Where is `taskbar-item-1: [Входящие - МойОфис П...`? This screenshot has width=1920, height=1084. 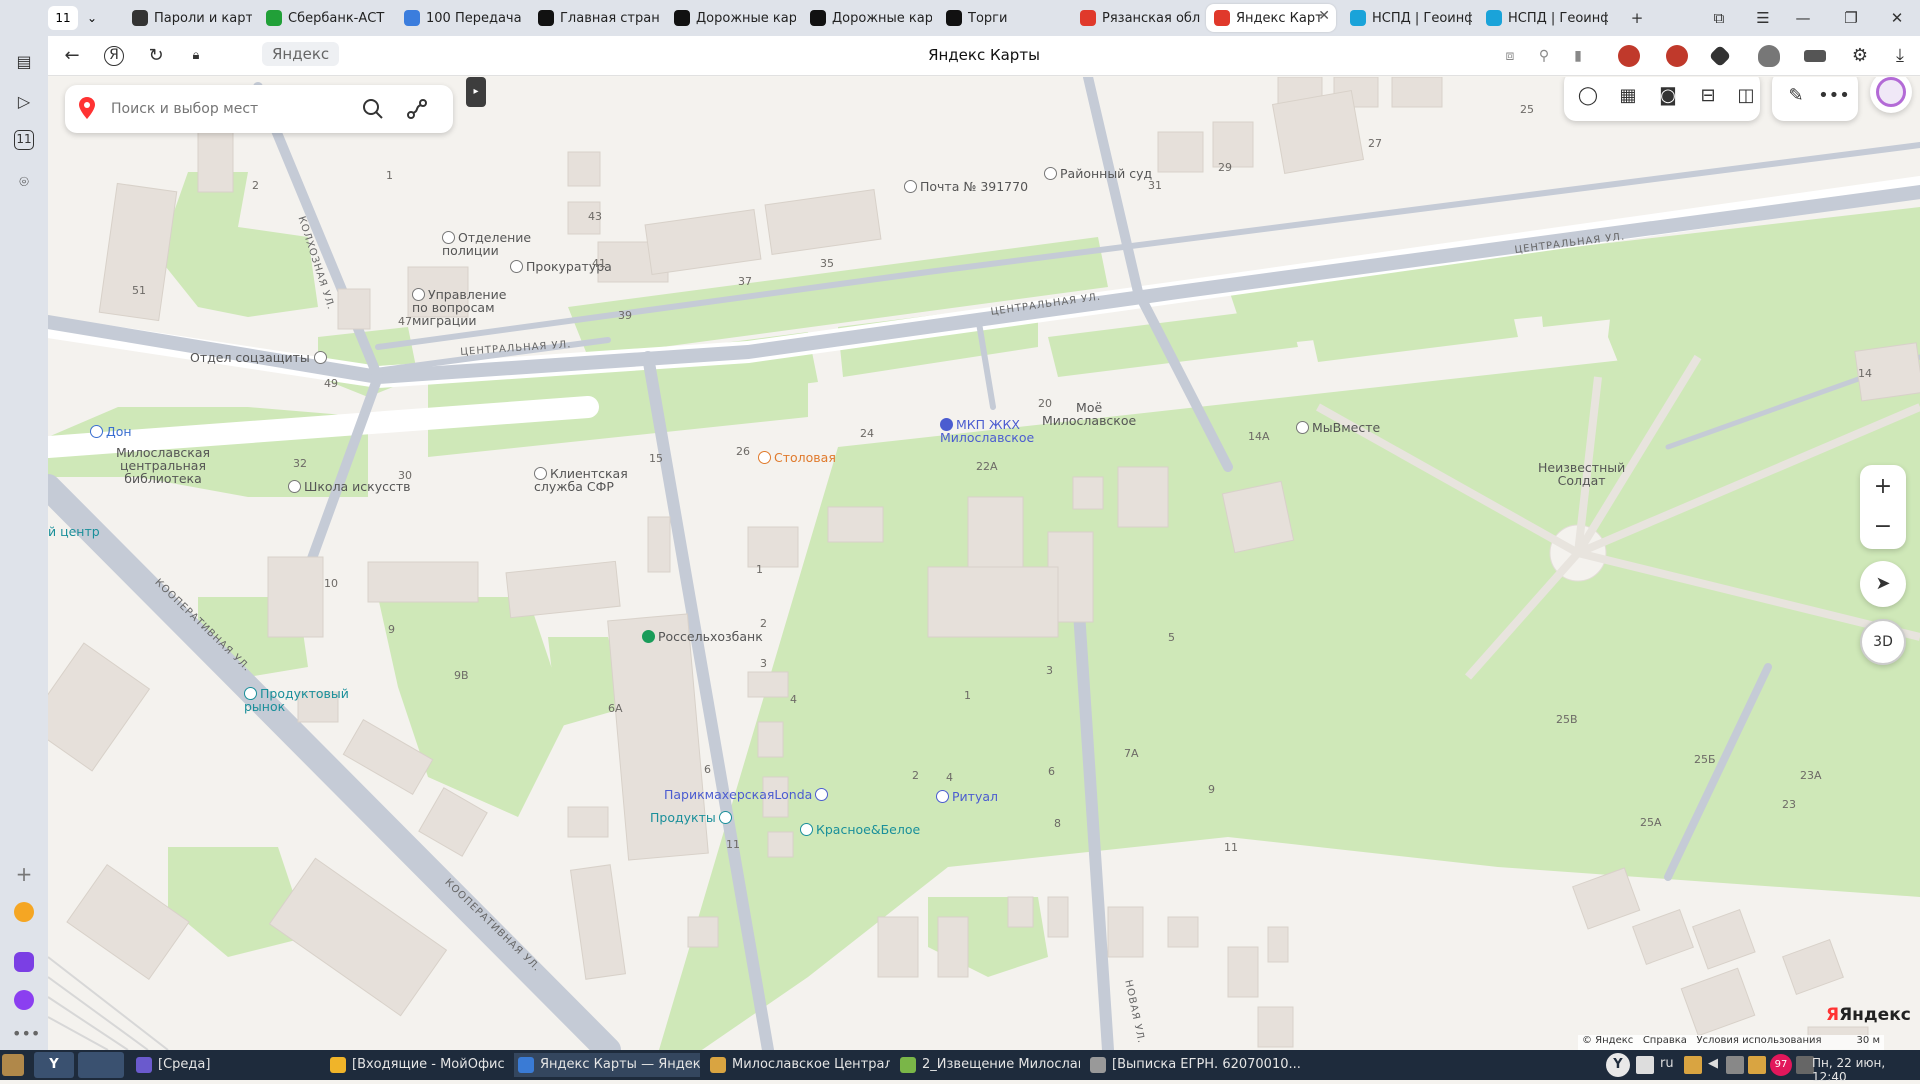
taskbar-item-1: [Входящие - МойОфис П... is located at coordinates (417, 1065).